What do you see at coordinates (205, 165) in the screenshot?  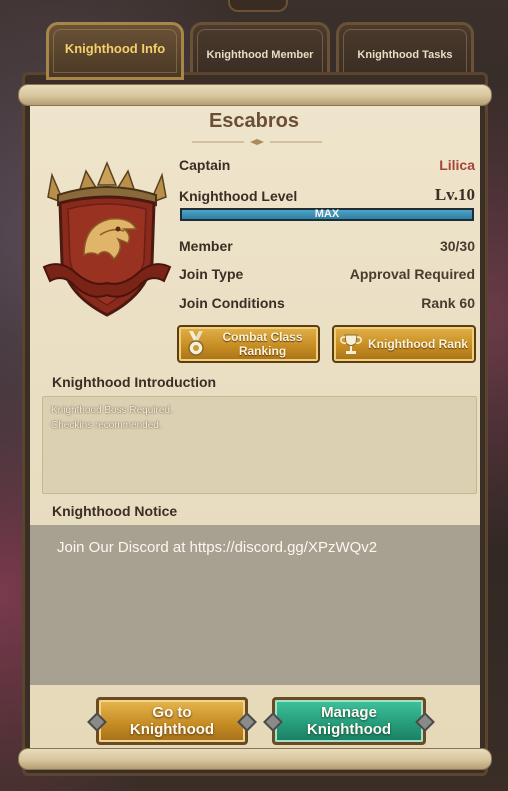 I see `captain-label: Captain` at bounding box center [205, 165].